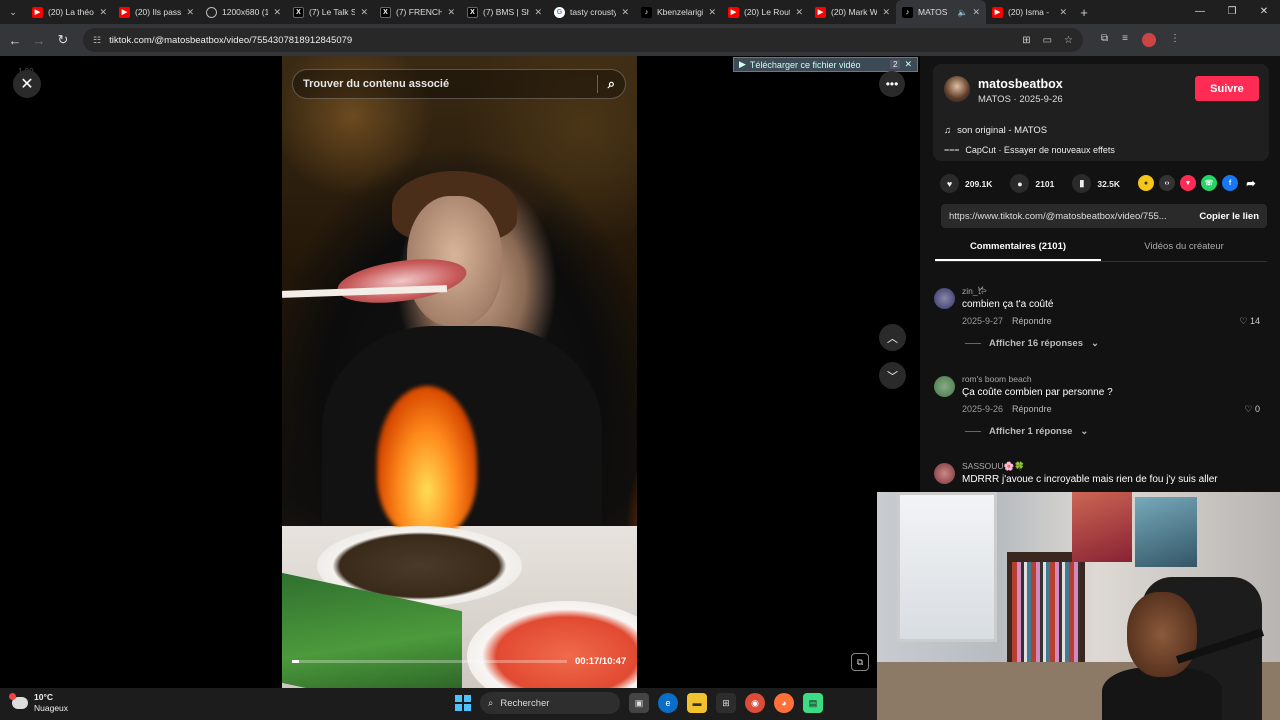  Describe the element at coordinates (38, 703) in the screenshot. I see `weather-widget: 10°C Nuageux` at that location.